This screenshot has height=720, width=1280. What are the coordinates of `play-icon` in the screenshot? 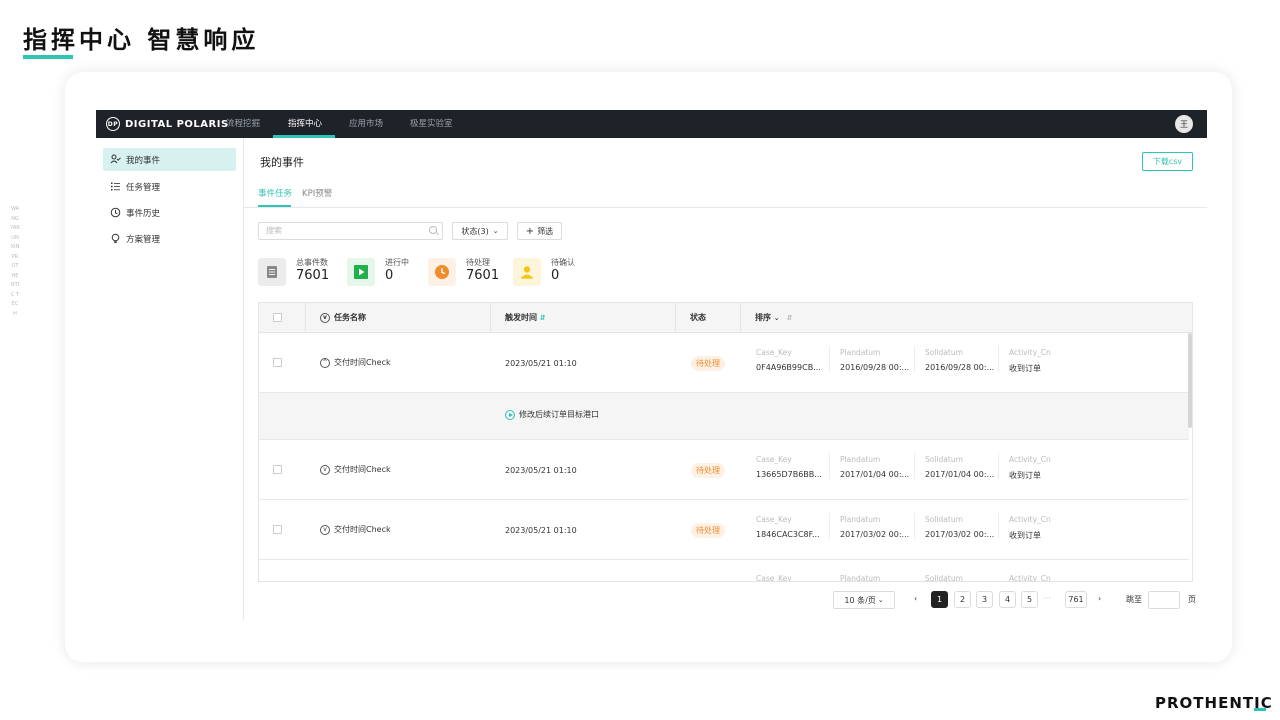 It's located at (510, 414).